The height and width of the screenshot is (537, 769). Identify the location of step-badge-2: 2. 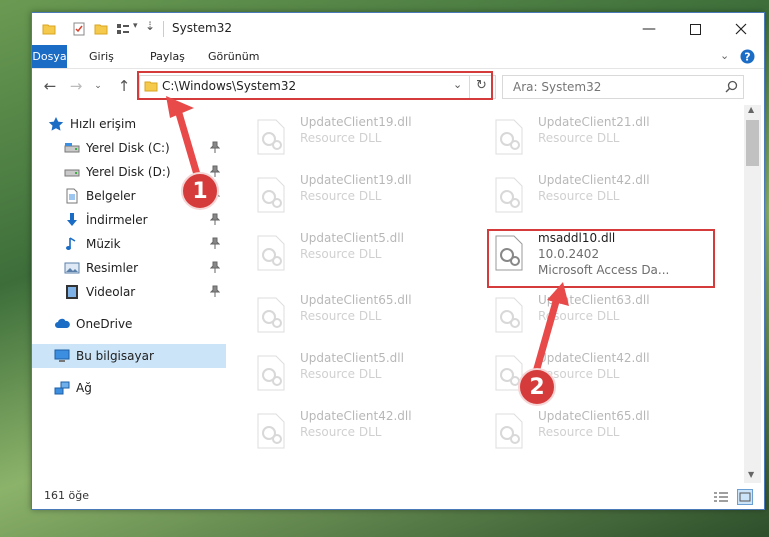
(537, 387).